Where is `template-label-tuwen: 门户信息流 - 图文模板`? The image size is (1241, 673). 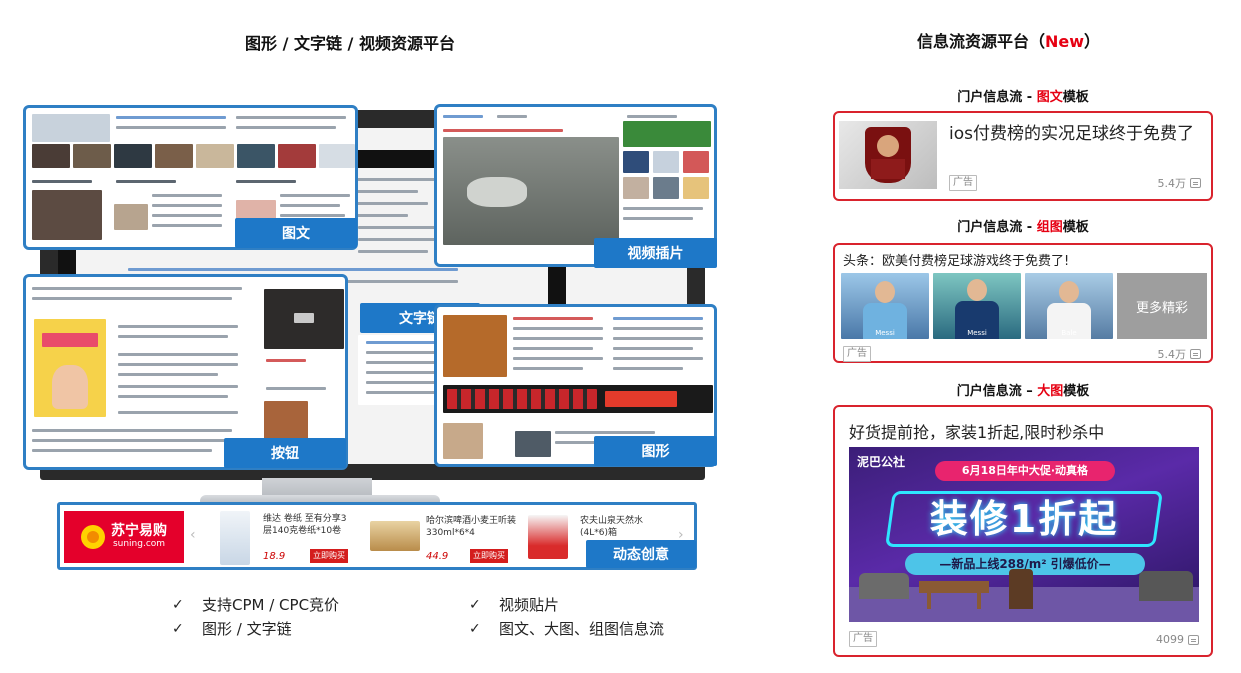 template-label-tuwen: 门户信息流 - 图文模板 is located at coordinates (1023, 97).